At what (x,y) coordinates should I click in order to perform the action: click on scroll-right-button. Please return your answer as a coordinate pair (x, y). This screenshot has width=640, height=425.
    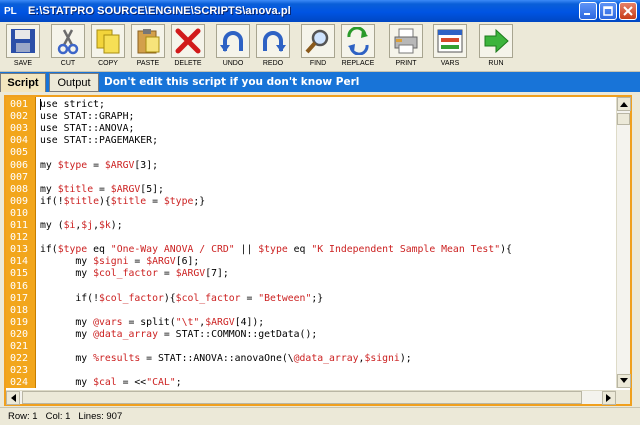
    Looking at the image, I should click on (609, 398).